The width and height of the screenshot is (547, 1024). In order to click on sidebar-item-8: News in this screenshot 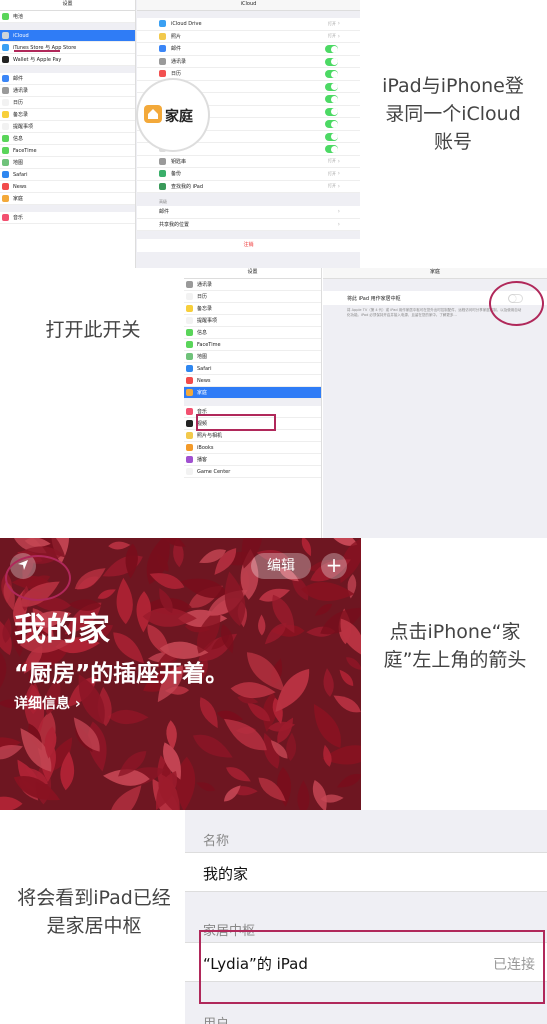, I will do `click(252, 381)`.